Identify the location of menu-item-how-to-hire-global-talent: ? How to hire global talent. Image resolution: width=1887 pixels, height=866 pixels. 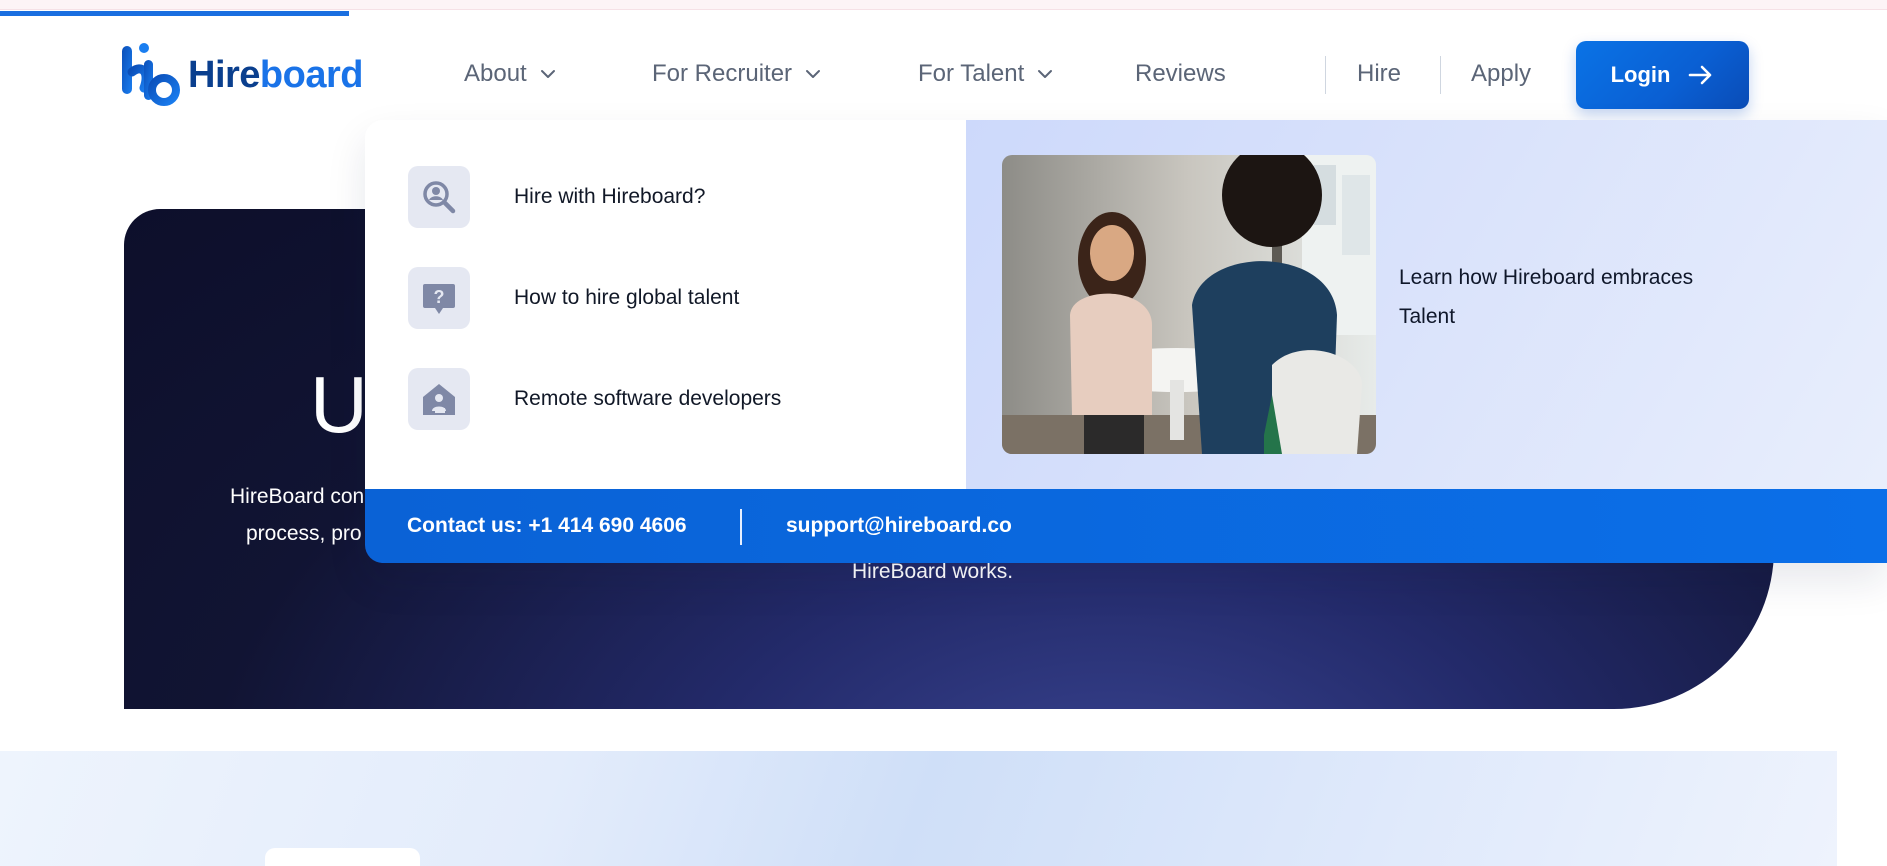
(668, 298).